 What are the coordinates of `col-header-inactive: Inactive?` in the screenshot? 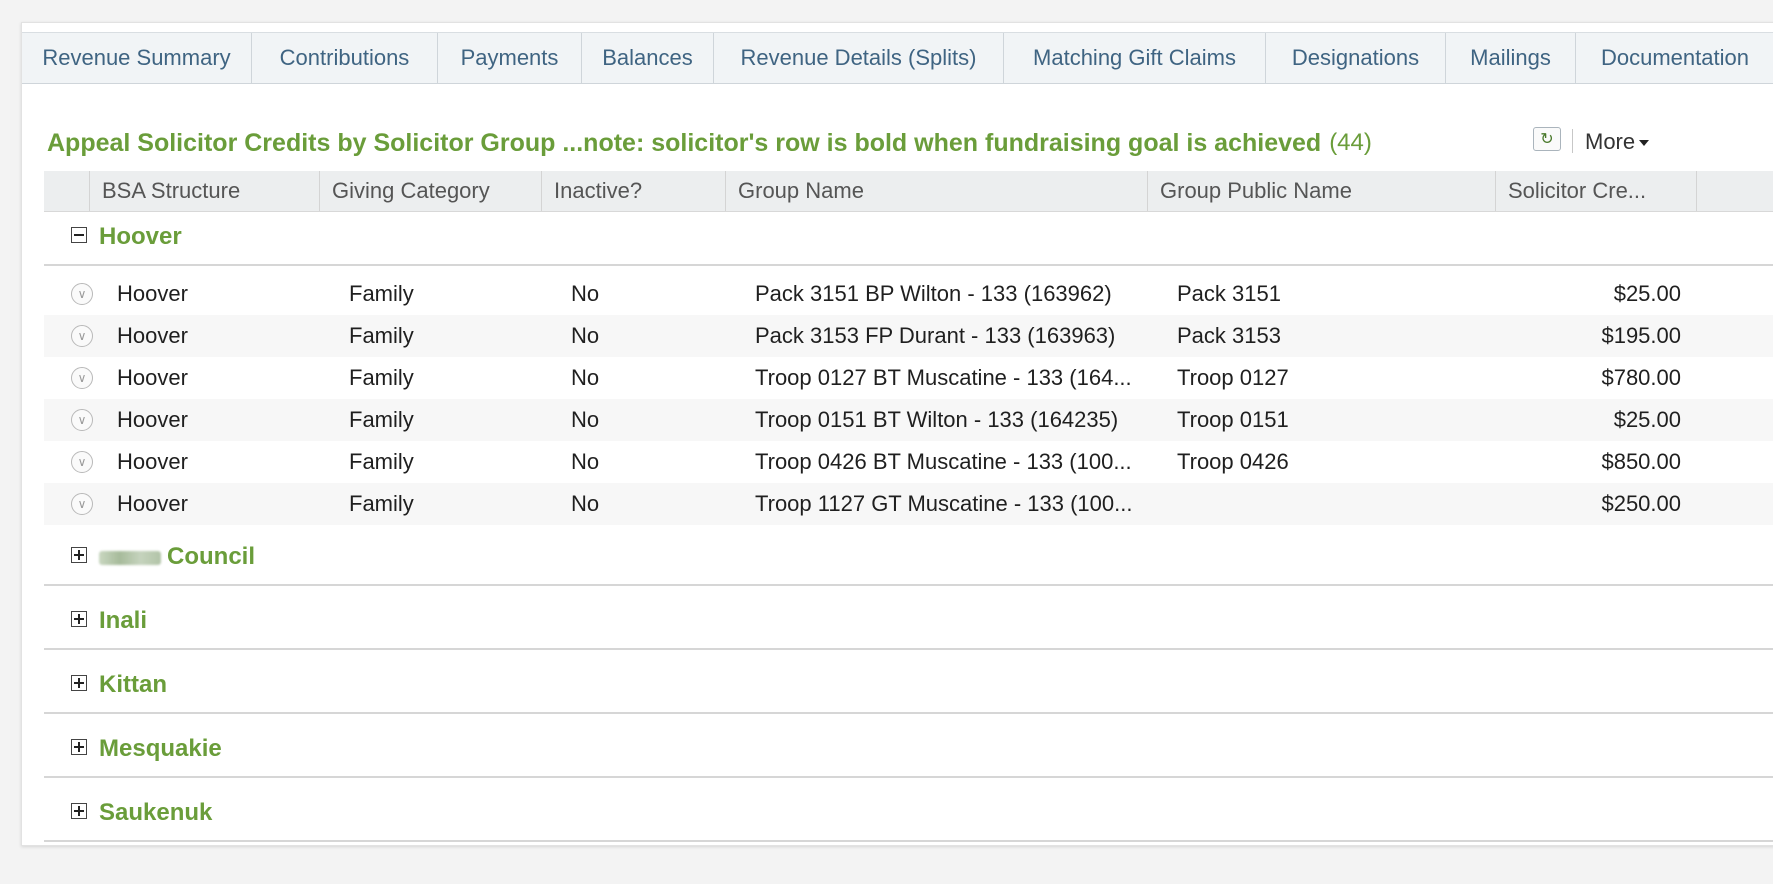 It's located at (633, 191).